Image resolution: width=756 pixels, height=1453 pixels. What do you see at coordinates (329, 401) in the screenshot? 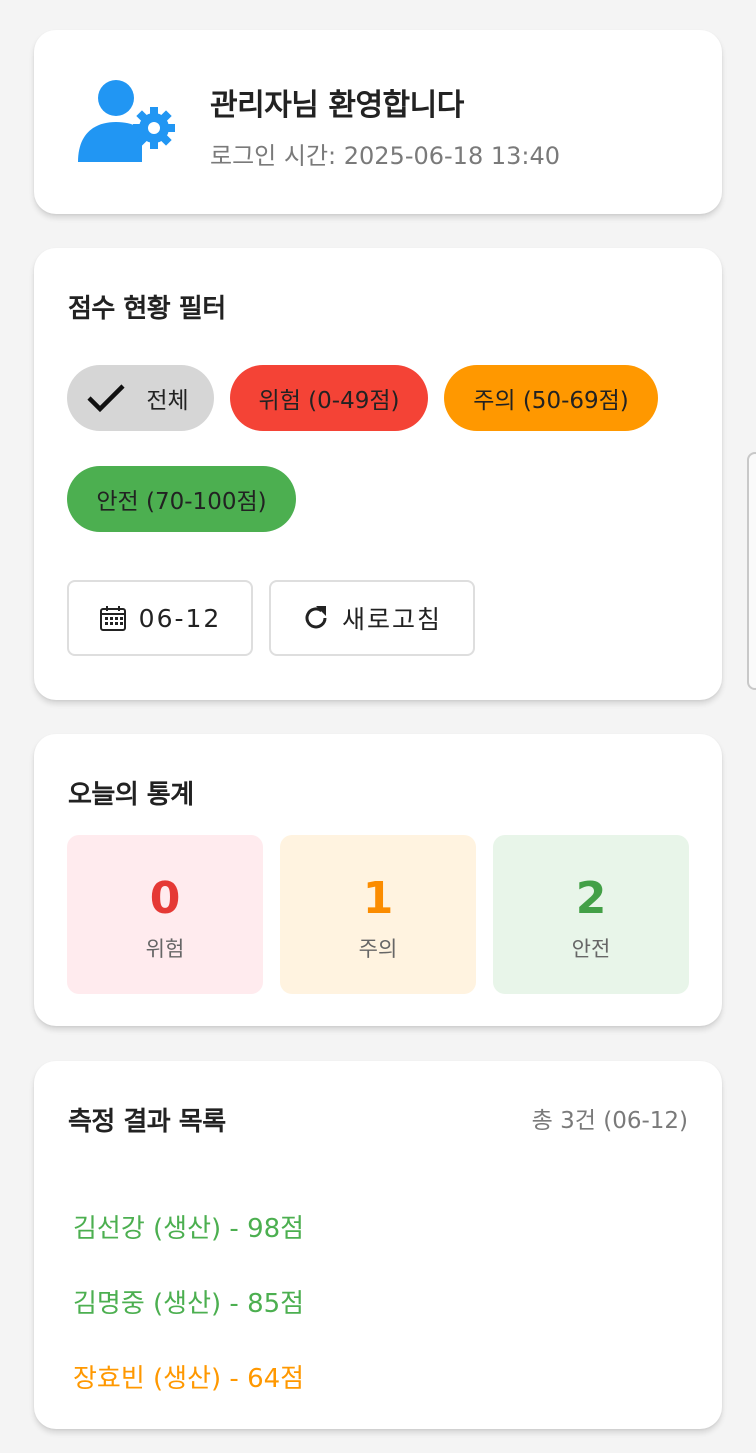
I see `filter-chip-label: 위험 (0-49점)` at bounding box center [329, 401].